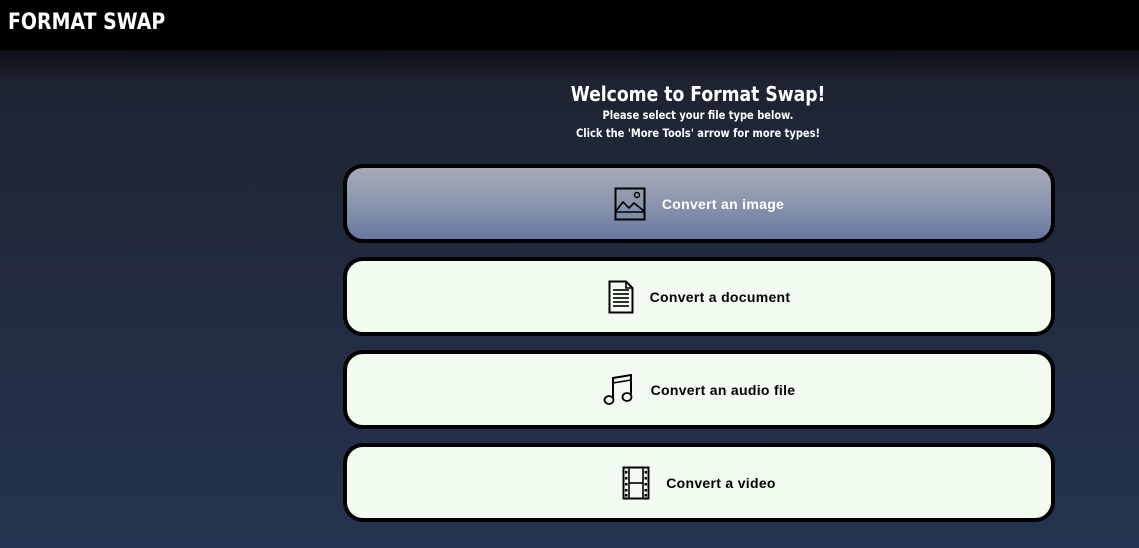 This screenshot has width=1139, height=548. I want to click on convert-image-button: Convert an image, so click(699, 203).